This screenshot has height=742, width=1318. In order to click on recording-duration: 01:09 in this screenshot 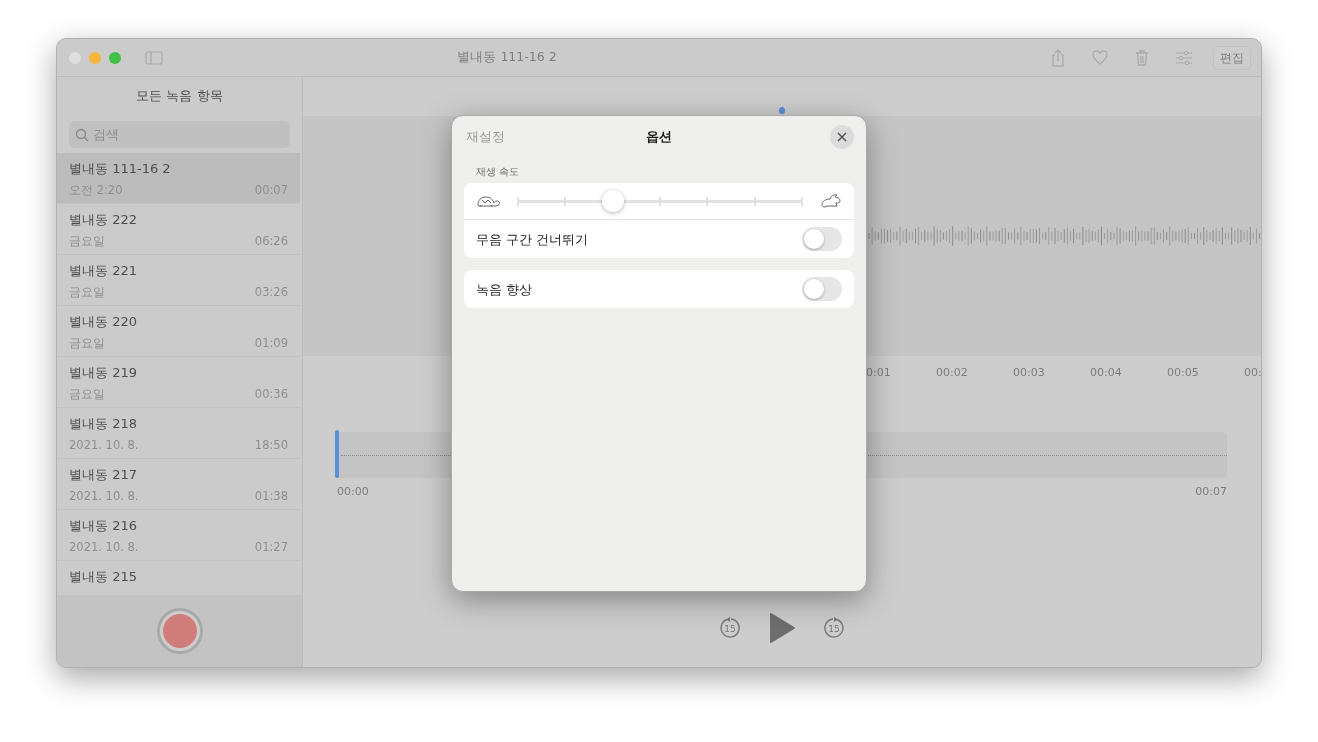, I will do `click(271, 343)`.